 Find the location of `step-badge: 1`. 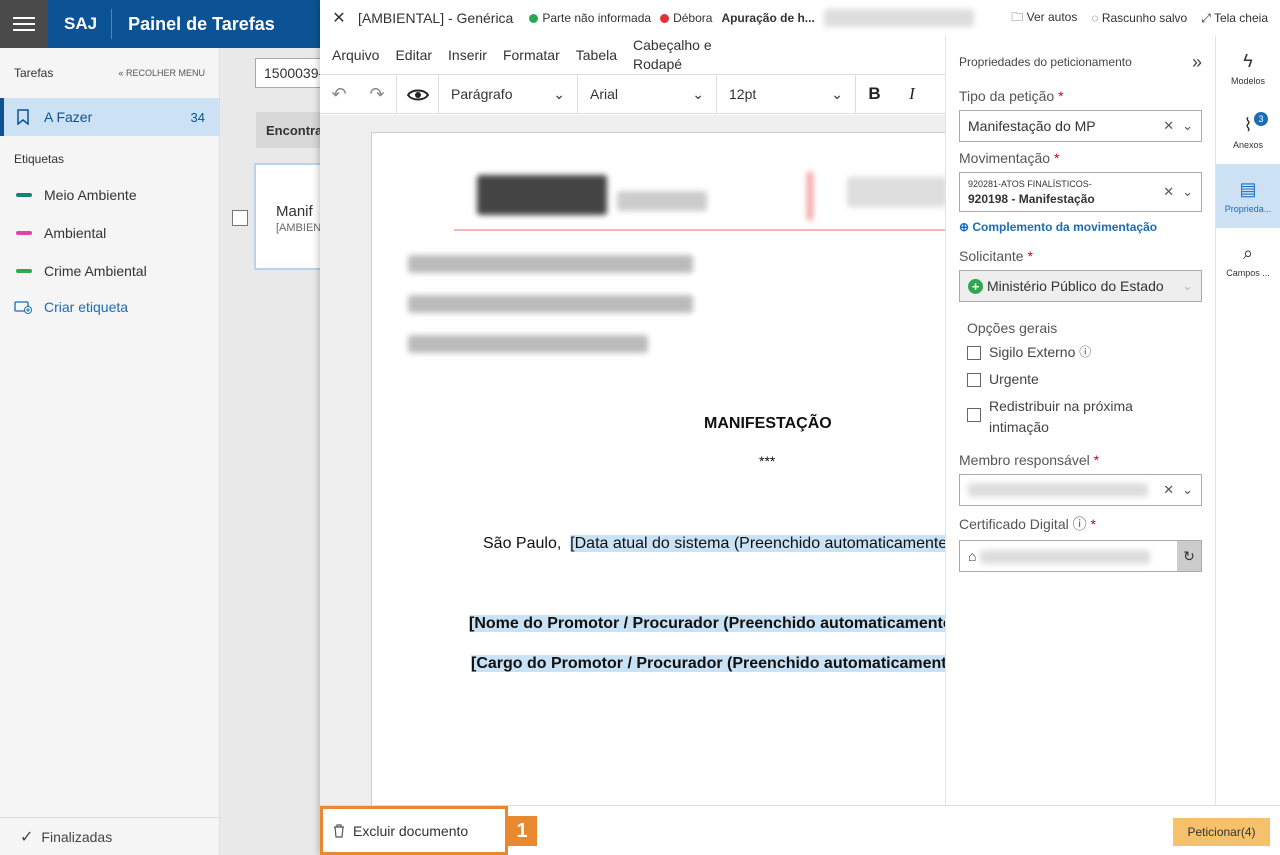

step-badge: 1 is located at coordinates (522, 831).